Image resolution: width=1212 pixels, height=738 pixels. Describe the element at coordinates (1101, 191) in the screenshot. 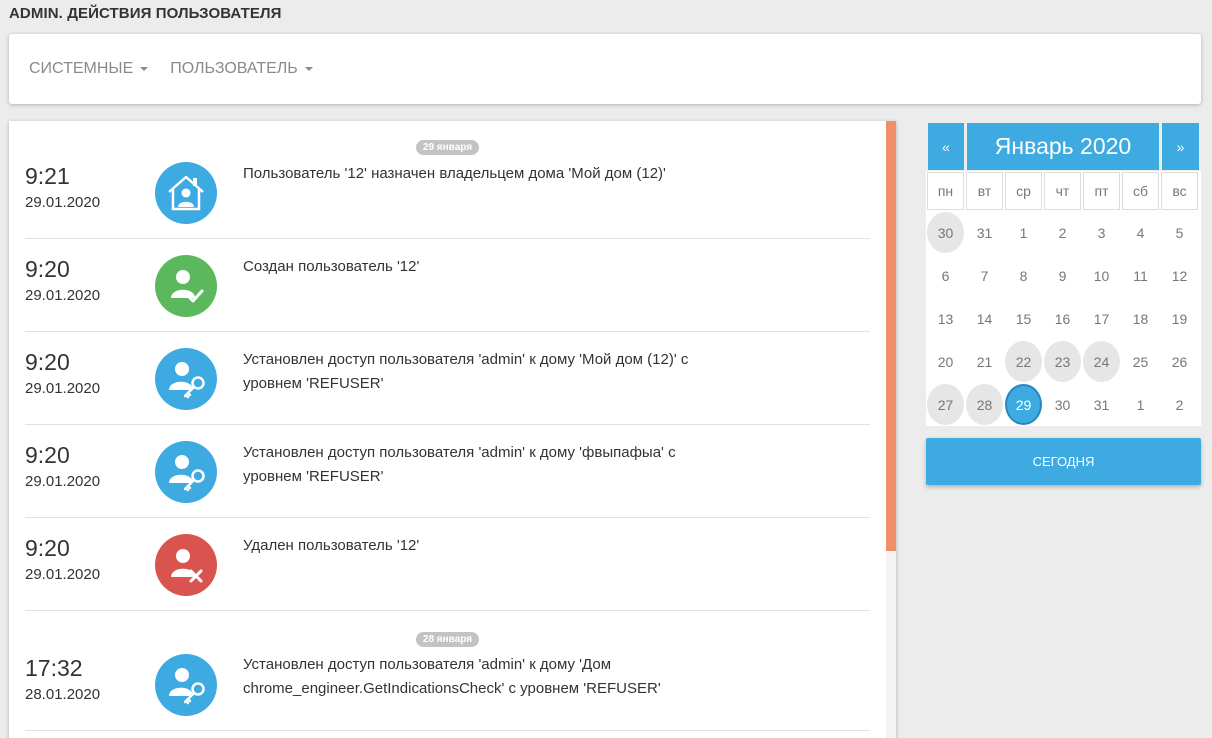

I see `weekday-label: пт` at that location.